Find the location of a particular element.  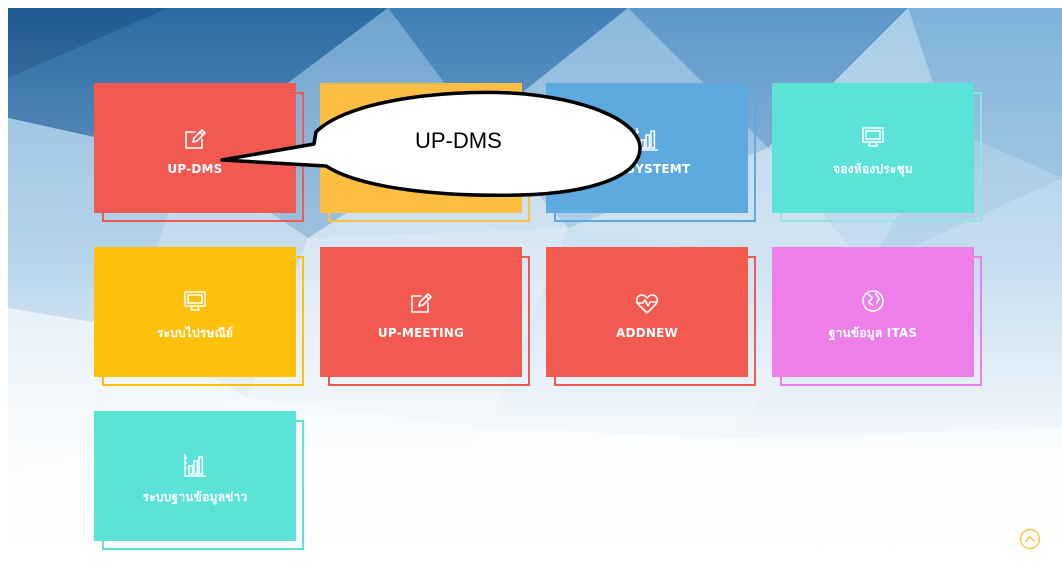

tile-up-meeting: UP-MEETING is located at coordinates (425, 316).